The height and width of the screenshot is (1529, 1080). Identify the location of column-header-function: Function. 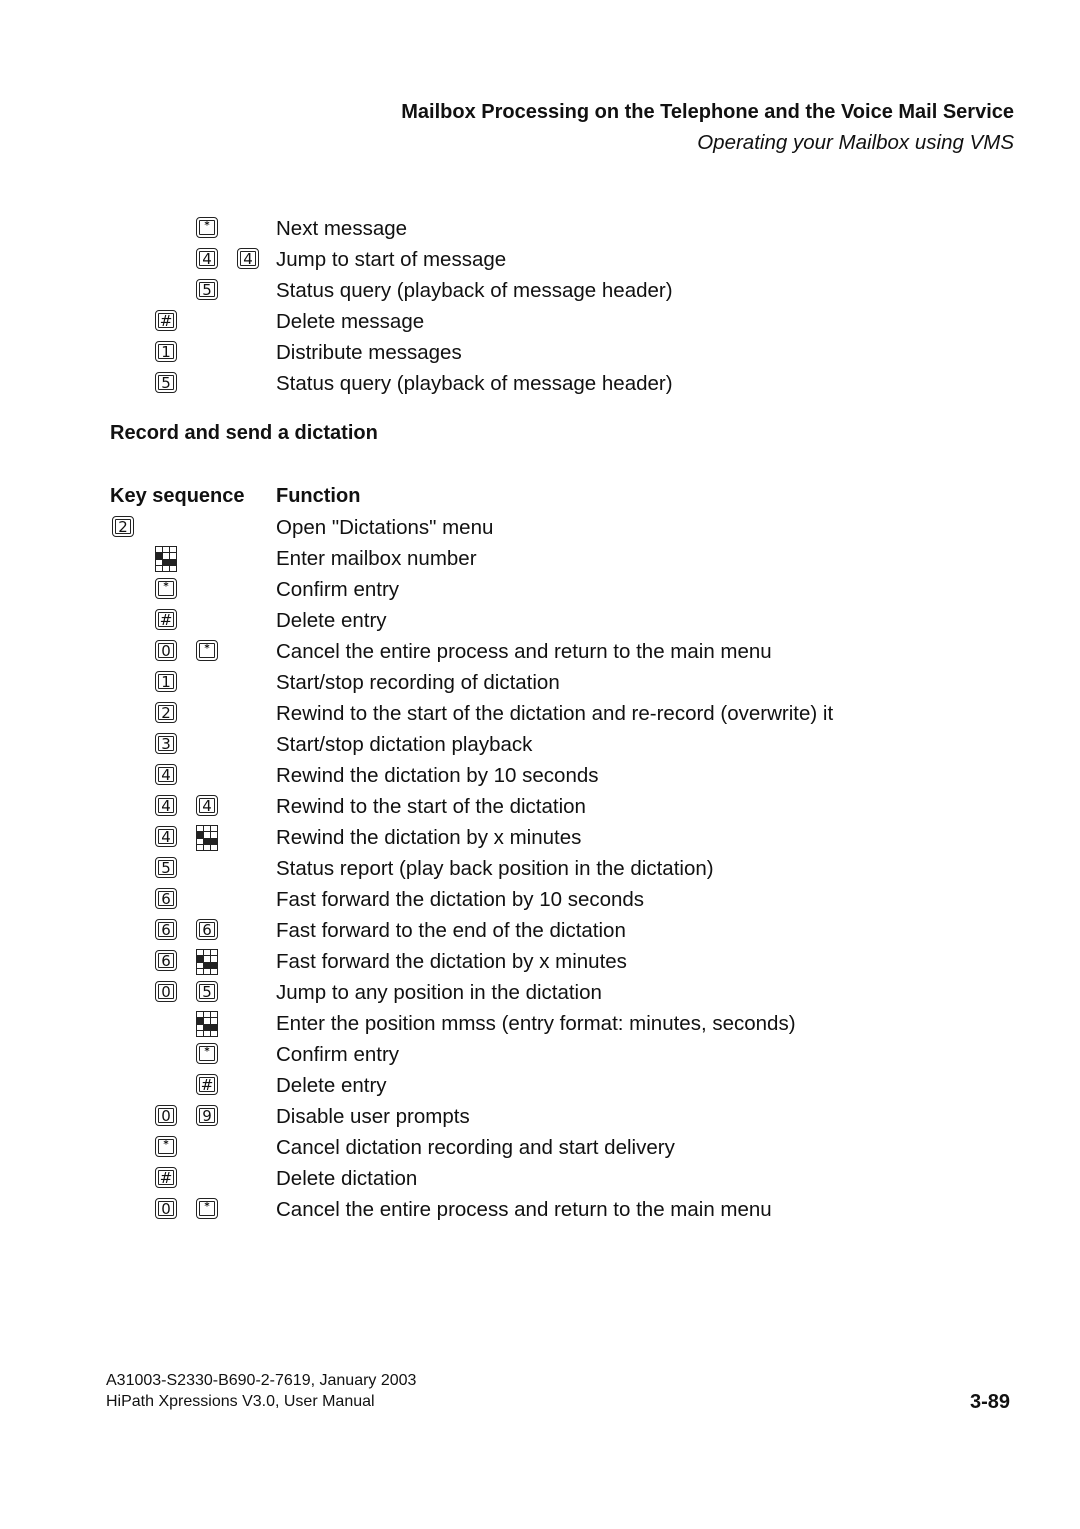
(318, 496).